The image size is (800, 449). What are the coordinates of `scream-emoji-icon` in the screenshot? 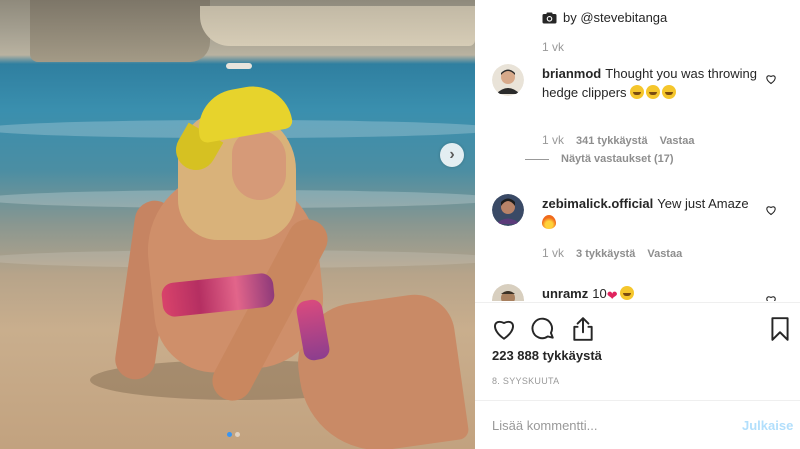 It's located at (626, 293).